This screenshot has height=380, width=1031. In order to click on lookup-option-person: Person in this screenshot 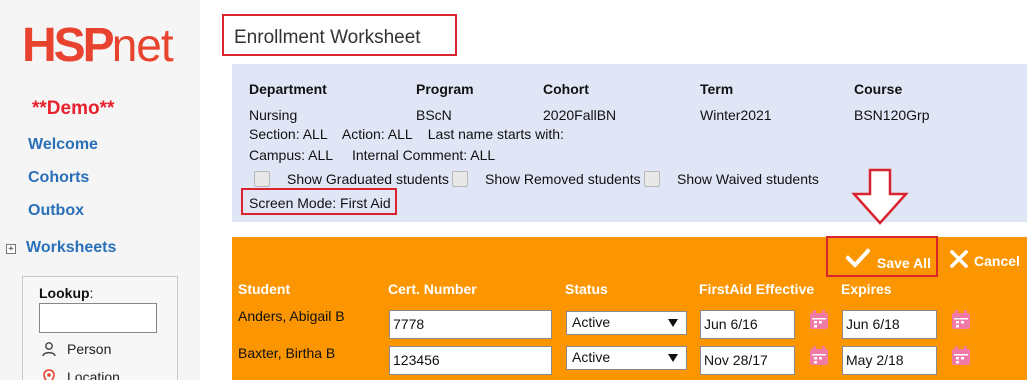, I will do `click(76, 349)`.